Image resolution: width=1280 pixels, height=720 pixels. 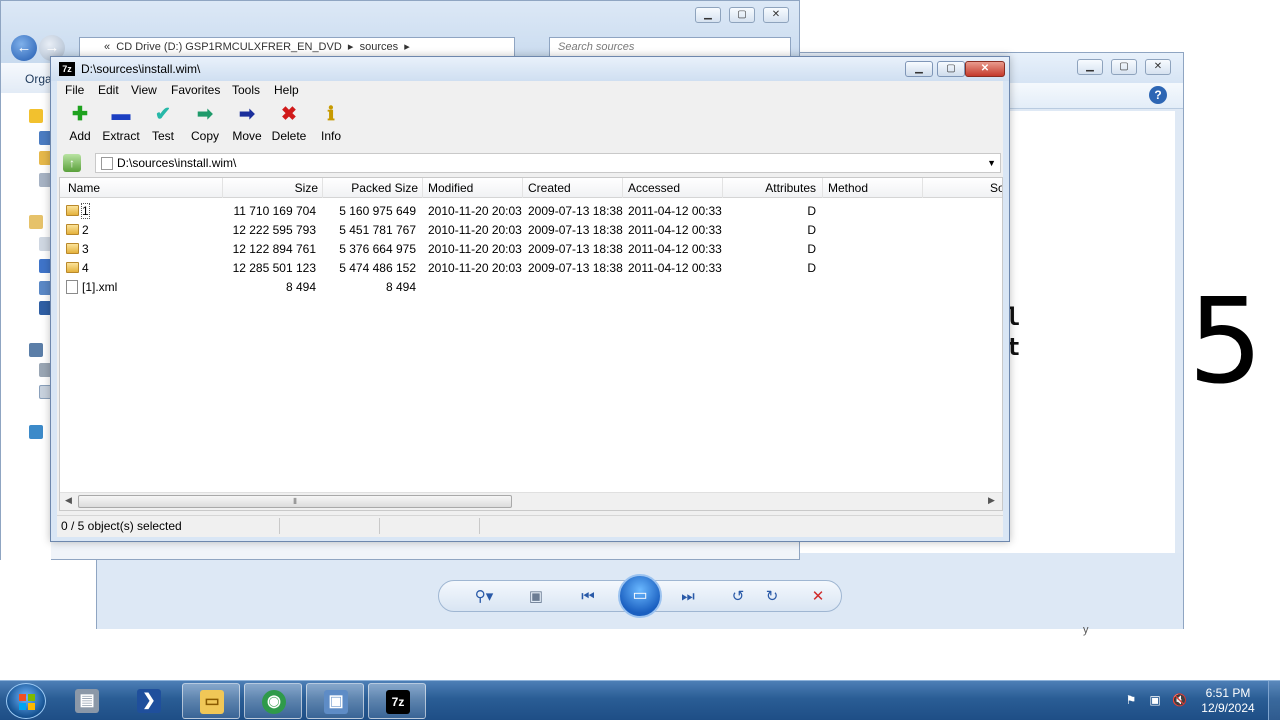 I want to click on copy-button: ➡ Copy, so click(x=205, y=123).